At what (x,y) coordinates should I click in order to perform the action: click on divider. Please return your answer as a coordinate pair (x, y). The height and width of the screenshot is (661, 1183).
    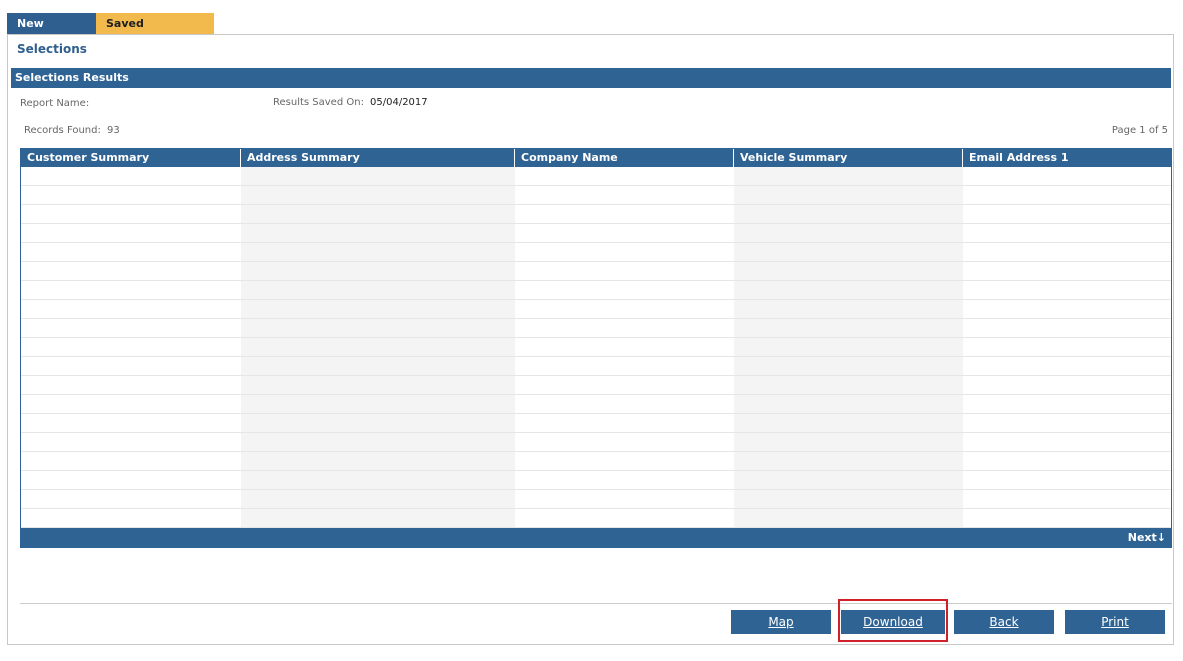
    Looking at the image, I should click on (596, 603).